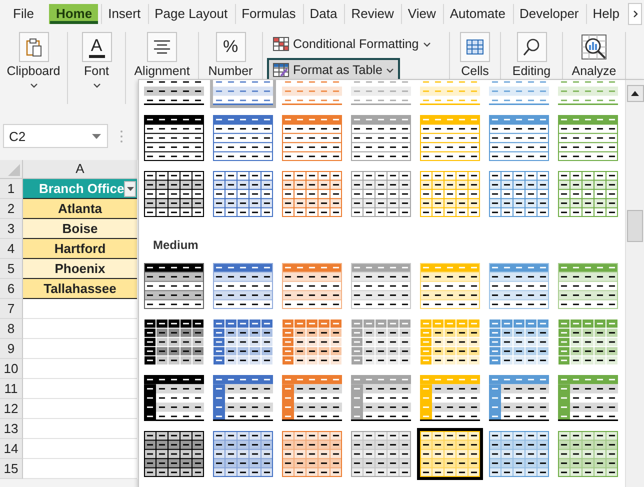 The height and width of the screenshot is (487, 644). Describe the element at coordinates (11, 329) in the screenshot. I see `row-header: 8` at that location.